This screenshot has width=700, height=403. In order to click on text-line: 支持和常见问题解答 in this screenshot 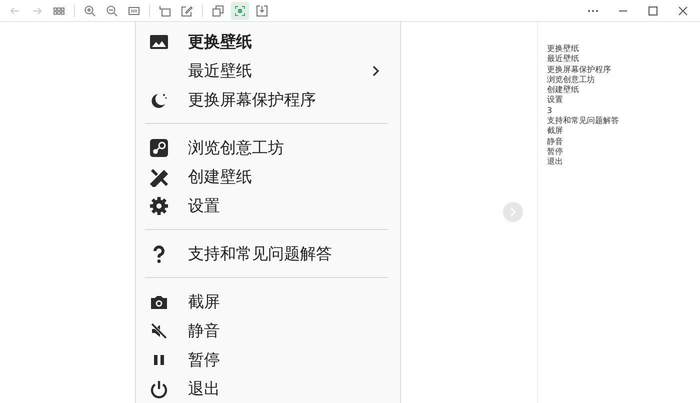, I will do `click(583, 121)`.